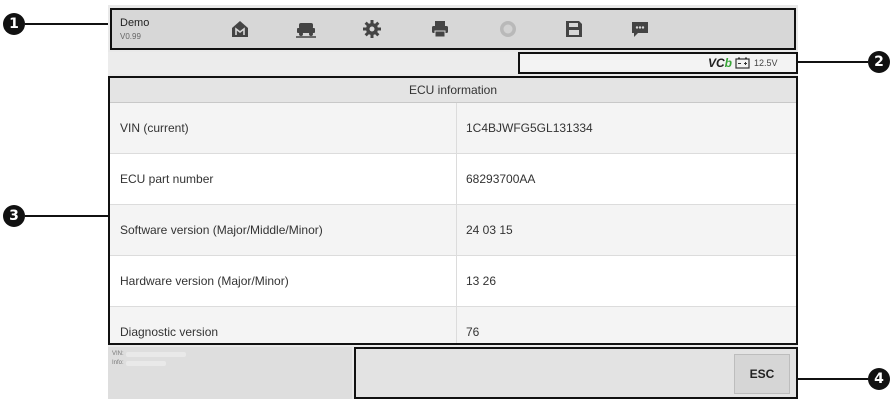  What do you see at coordinates (766, 63) in the screenshot?
I see `battery-voltage: 12.5V` at bounding box center [766, 63].